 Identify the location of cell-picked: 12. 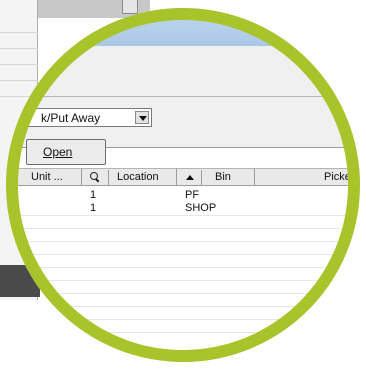
(353, 208).